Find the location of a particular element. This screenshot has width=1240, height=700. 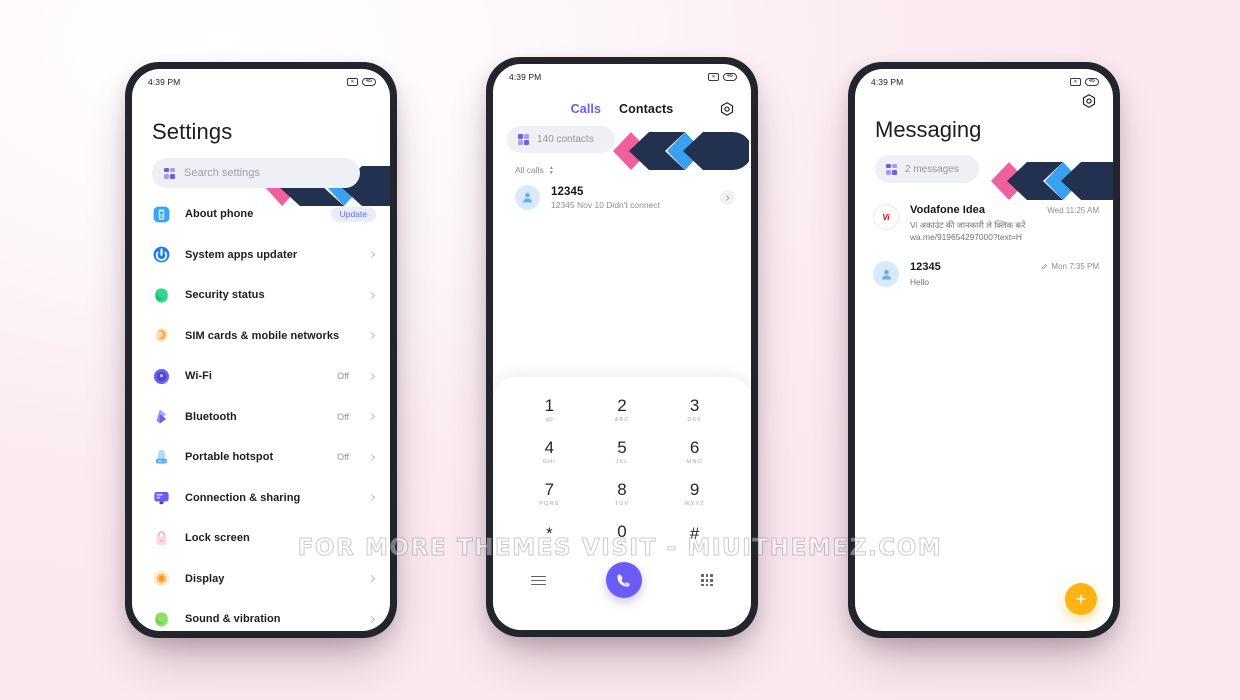

search-placeholder: Search settings is located at coordinates (222, 173).